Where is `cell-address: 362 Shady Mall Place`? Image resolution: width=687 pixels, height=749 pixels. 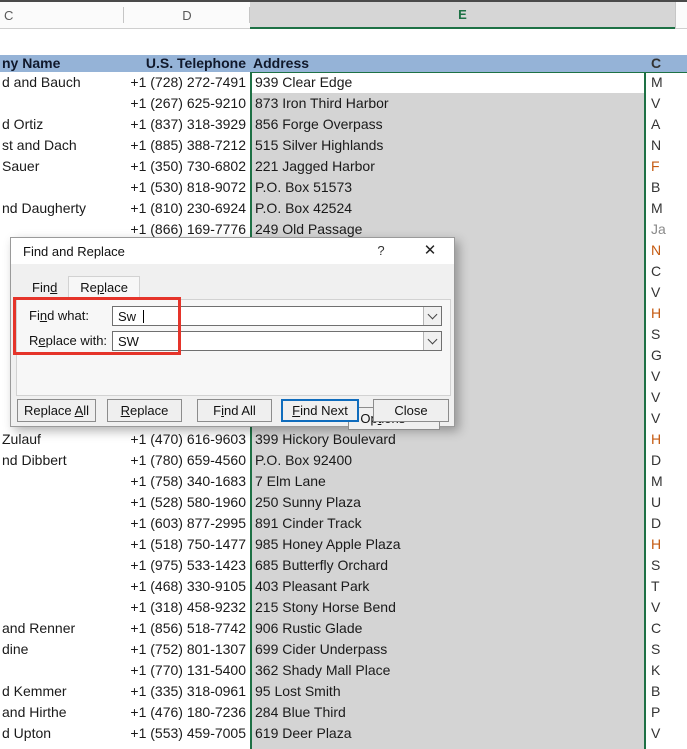 cell-address: 362 Shady Mall Place is located at coordinates (447, 670).